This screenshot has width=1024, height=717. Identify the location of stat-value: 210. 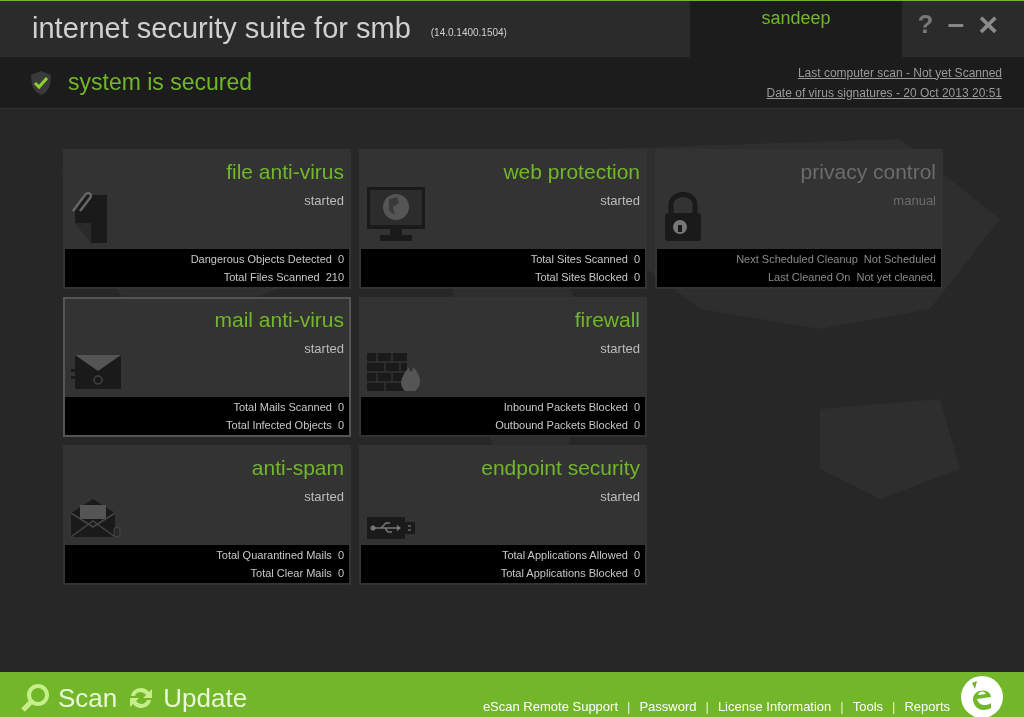
(334, 277).